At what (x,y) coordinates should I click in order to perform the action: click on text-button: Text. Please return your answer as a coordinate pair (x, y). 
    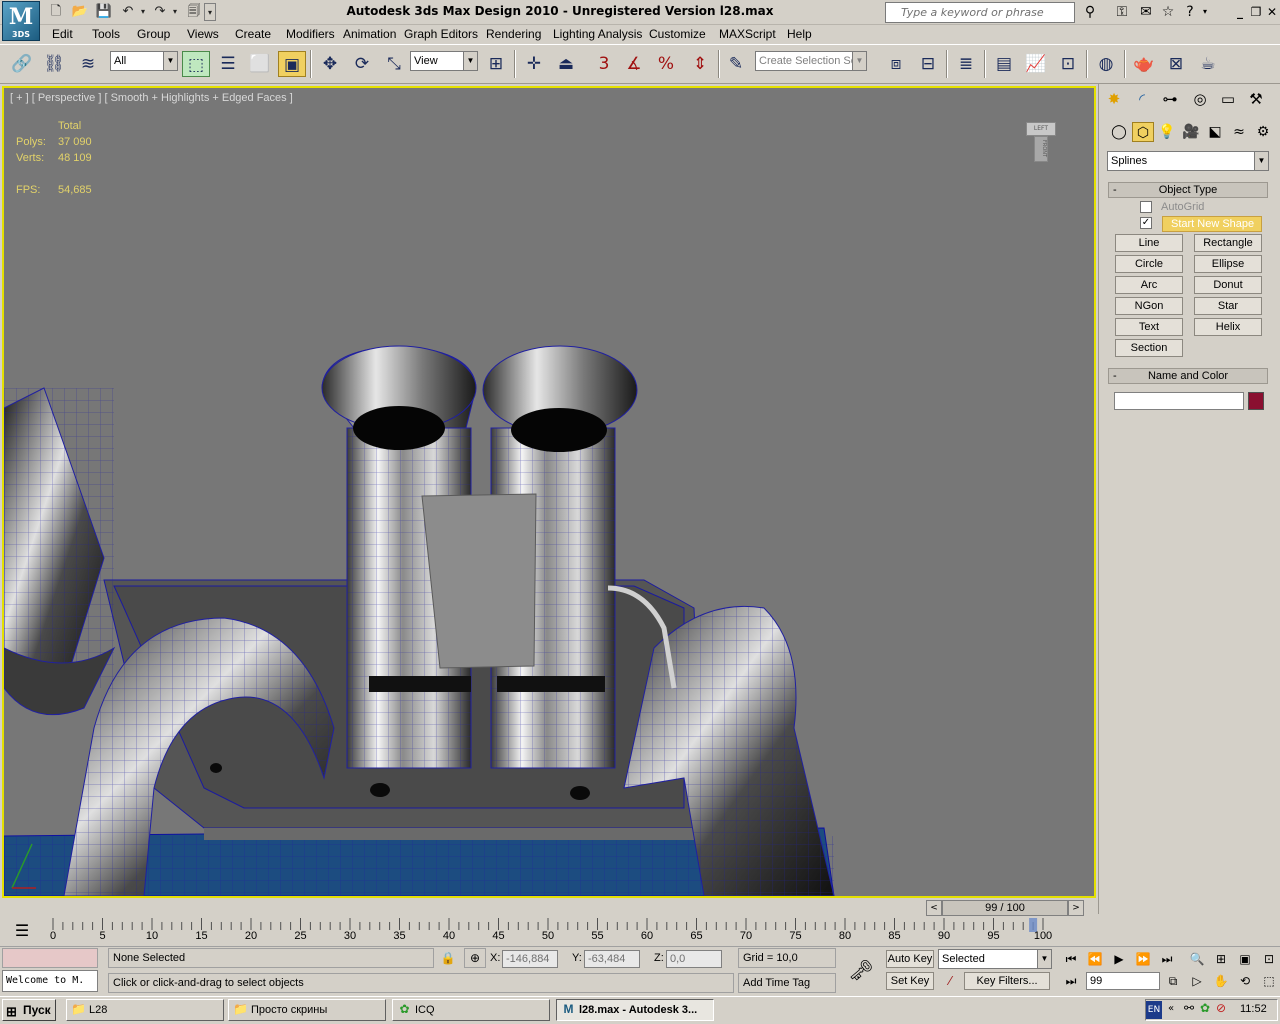
    Looking at the image, I should click on (1149, 327).